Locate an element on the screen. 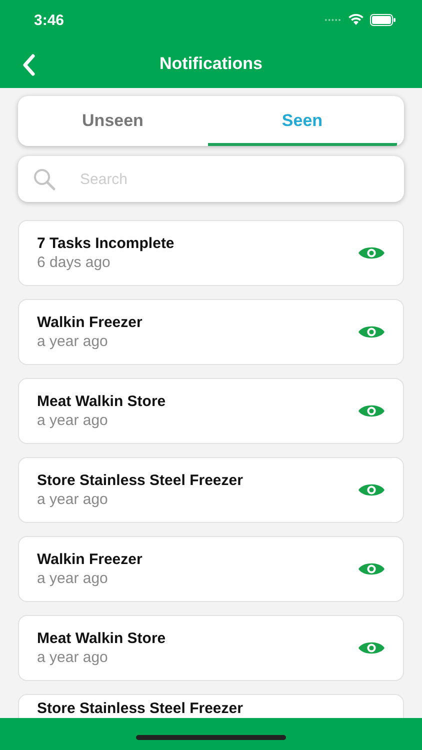 The height and width of the screenshot is (750, 422). back-button is located at coordinates (29, 65).